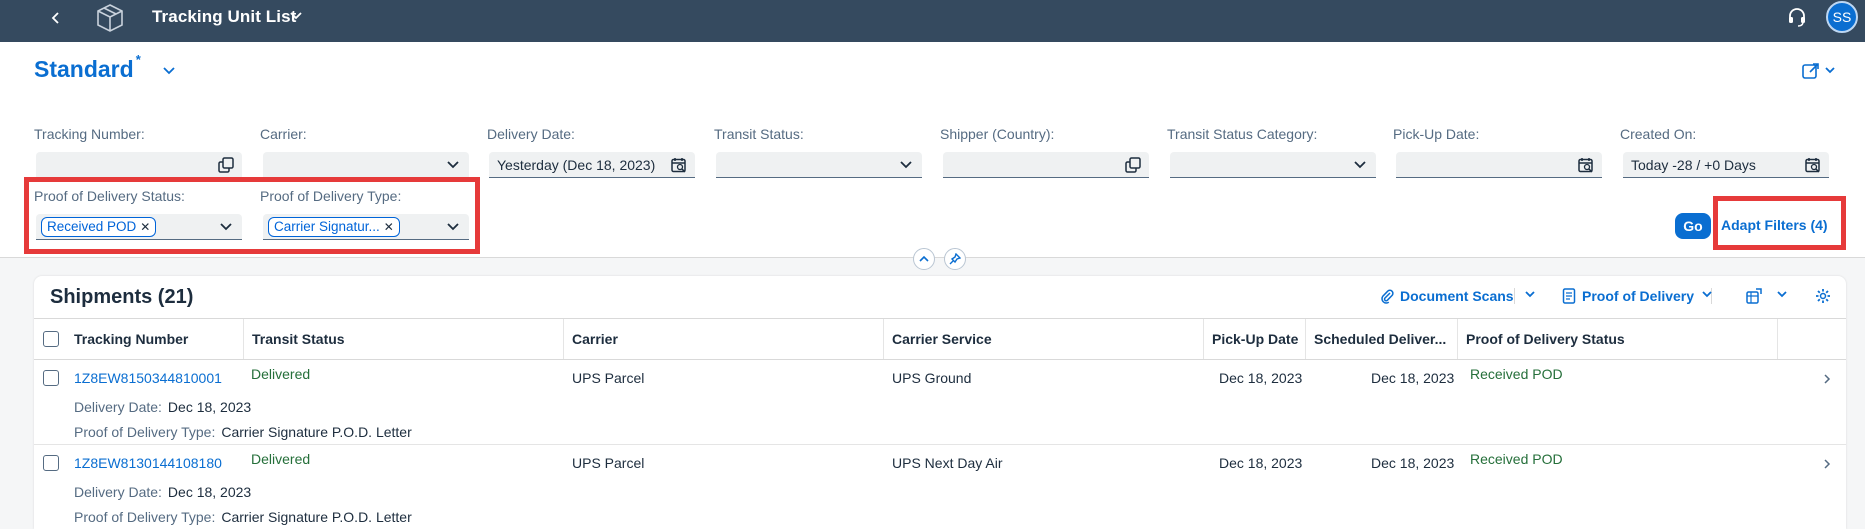 This screenshot has width=1865, height=529. Describe the element at coordinates (1387, 296) in the screenshot. I see `paperclip-icon` at that location.